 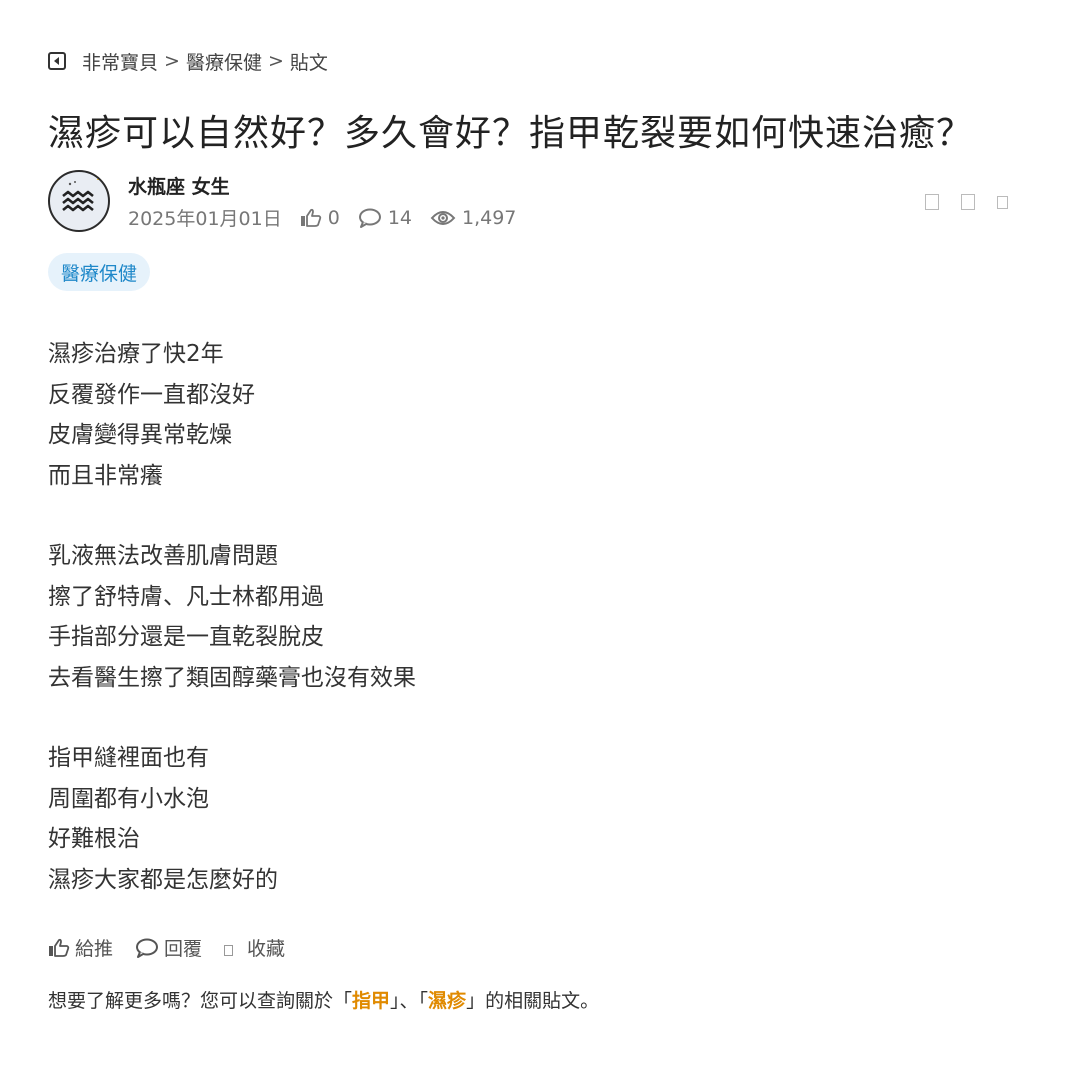 I want to click on breadcrumb: 非常寶貝 > 醫療保健 > 貼文, so click(x=188, y=61).